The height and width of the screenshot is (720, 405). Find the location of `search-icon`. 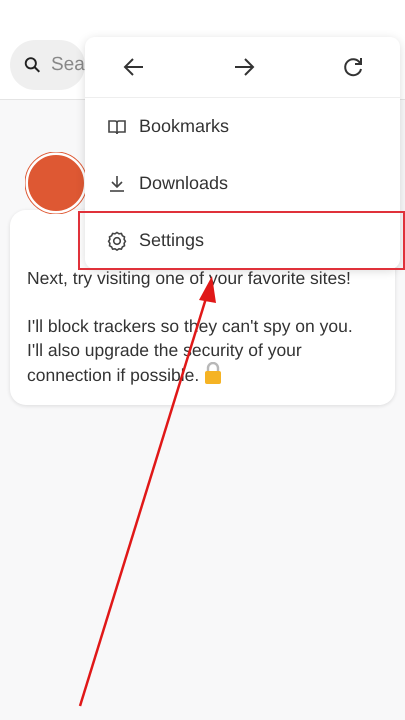

search-icon is located at coordinates (32, 65).